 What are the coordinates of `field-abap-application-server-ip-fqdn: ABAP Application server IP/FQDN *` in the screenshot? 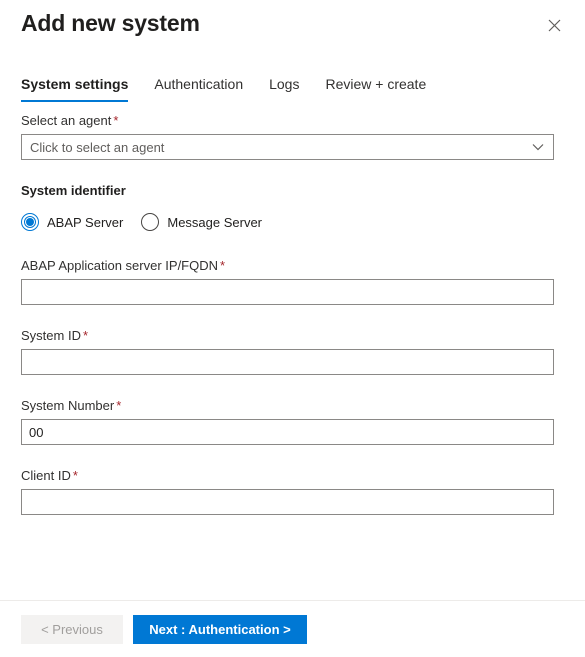 It's located at (292, 281).